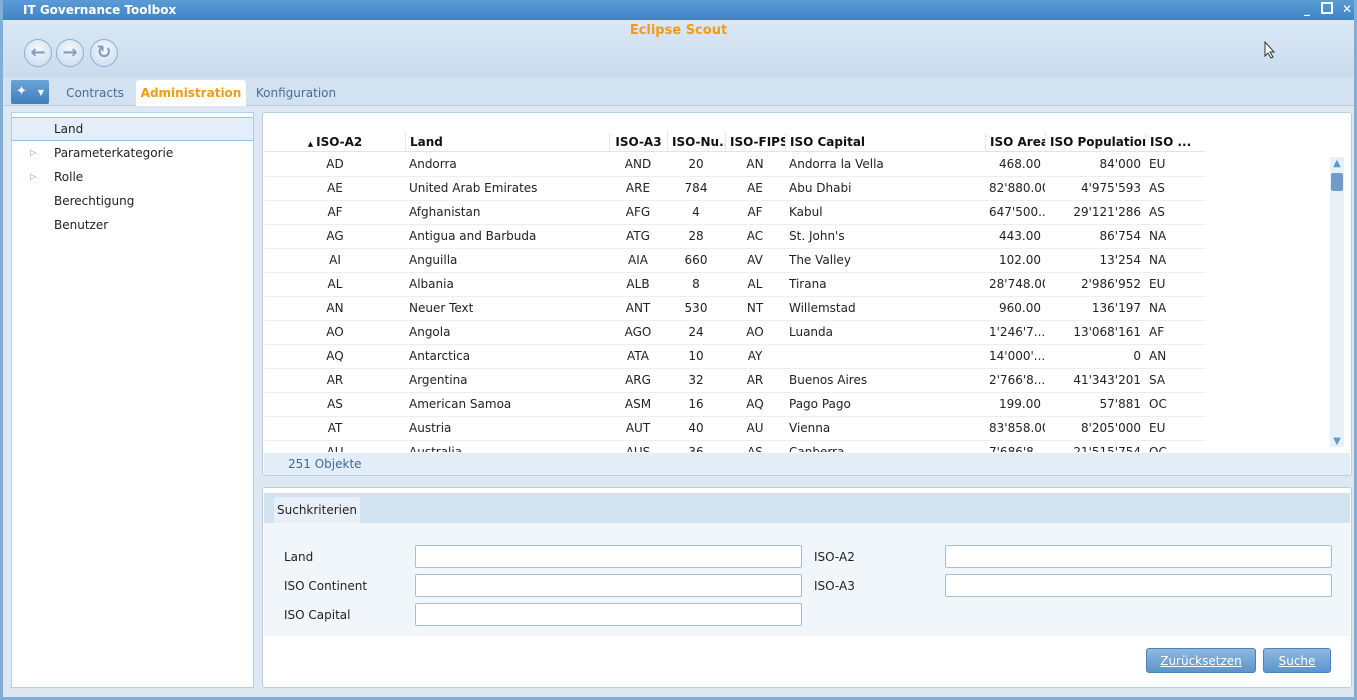  Describe the element at coordinates (21, 91) in the screenshot. I see `tools-icon: ✦` at that location.